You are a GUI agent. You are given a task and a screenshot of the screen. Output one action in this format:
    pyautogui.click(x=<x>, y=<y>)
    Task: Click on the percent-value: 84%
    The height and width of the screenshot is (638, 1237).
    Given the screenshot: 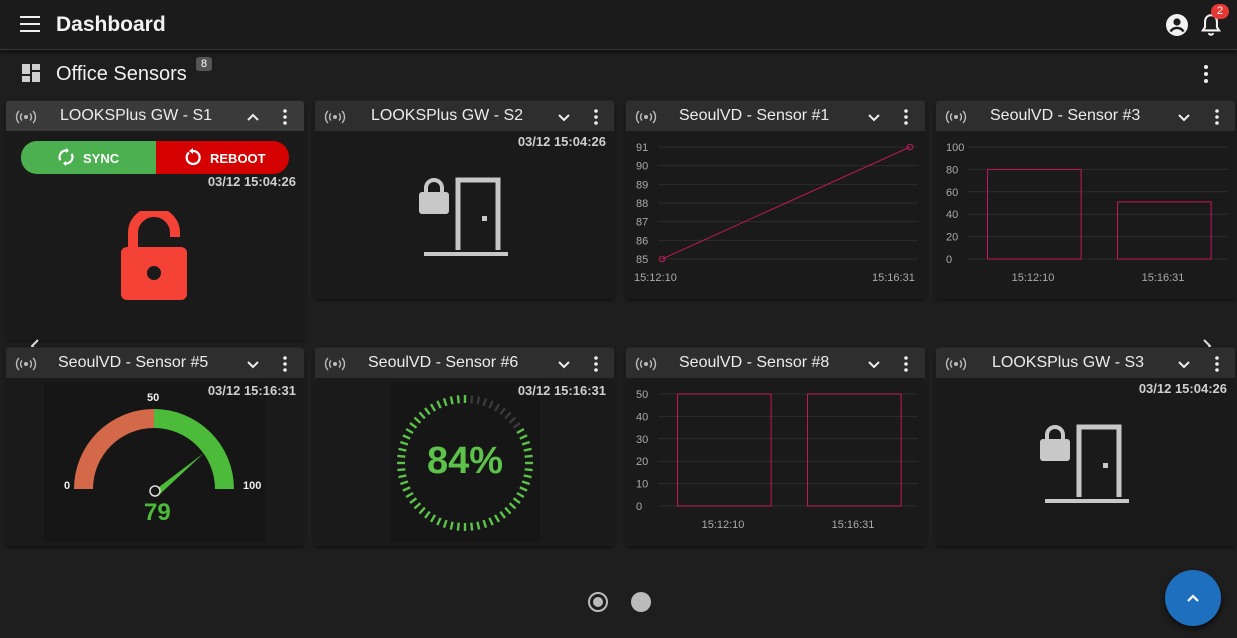 What is the action you would take?
    pyautogui.click(x=465, y=461)
    